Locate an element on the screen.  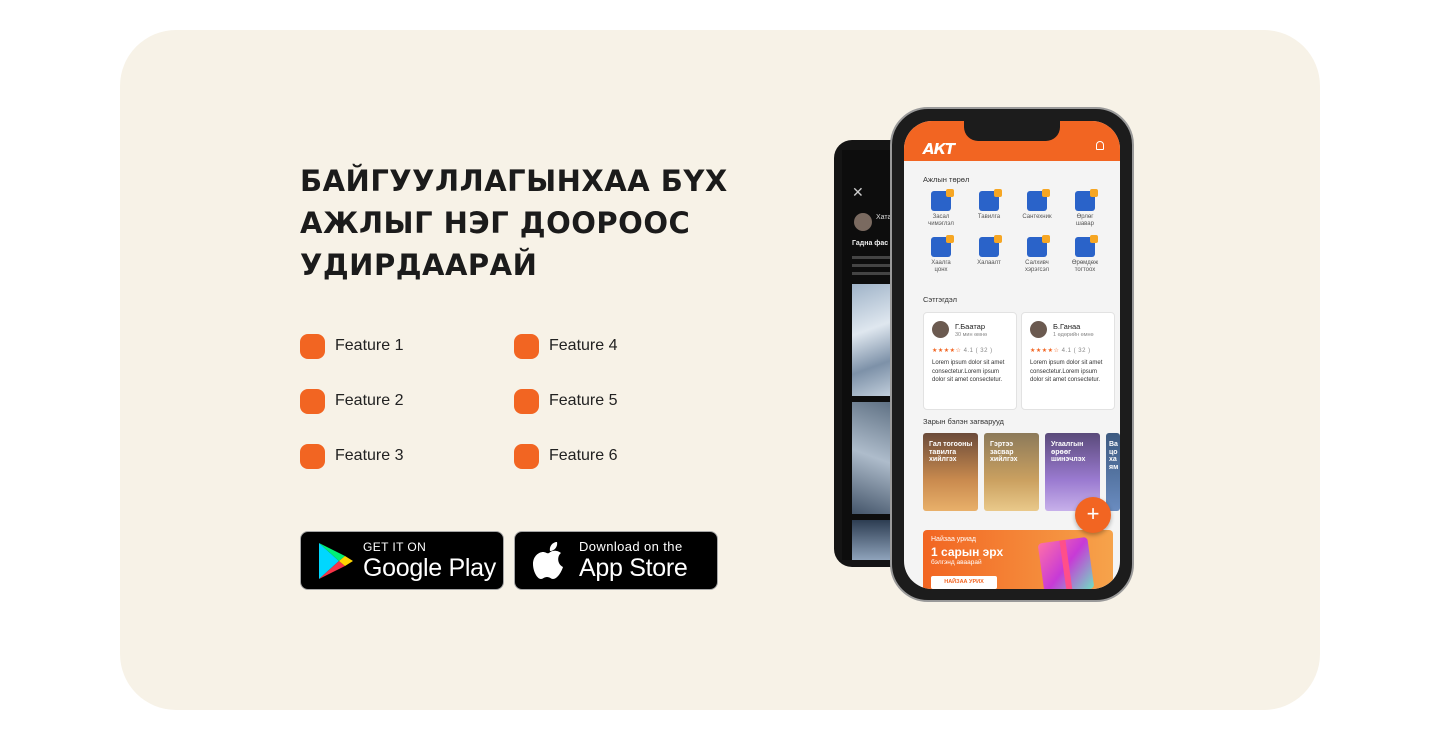
paint-roller-icon is located at coordinates (942, 200).